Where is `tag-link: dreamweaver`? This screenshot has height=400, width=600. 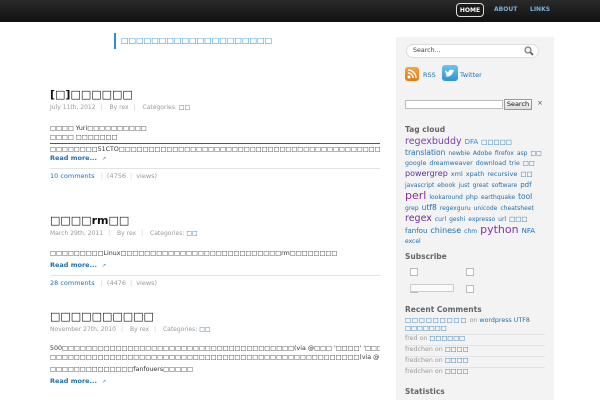 tag-link: dreamweaver is located at coordinates (450, 164).